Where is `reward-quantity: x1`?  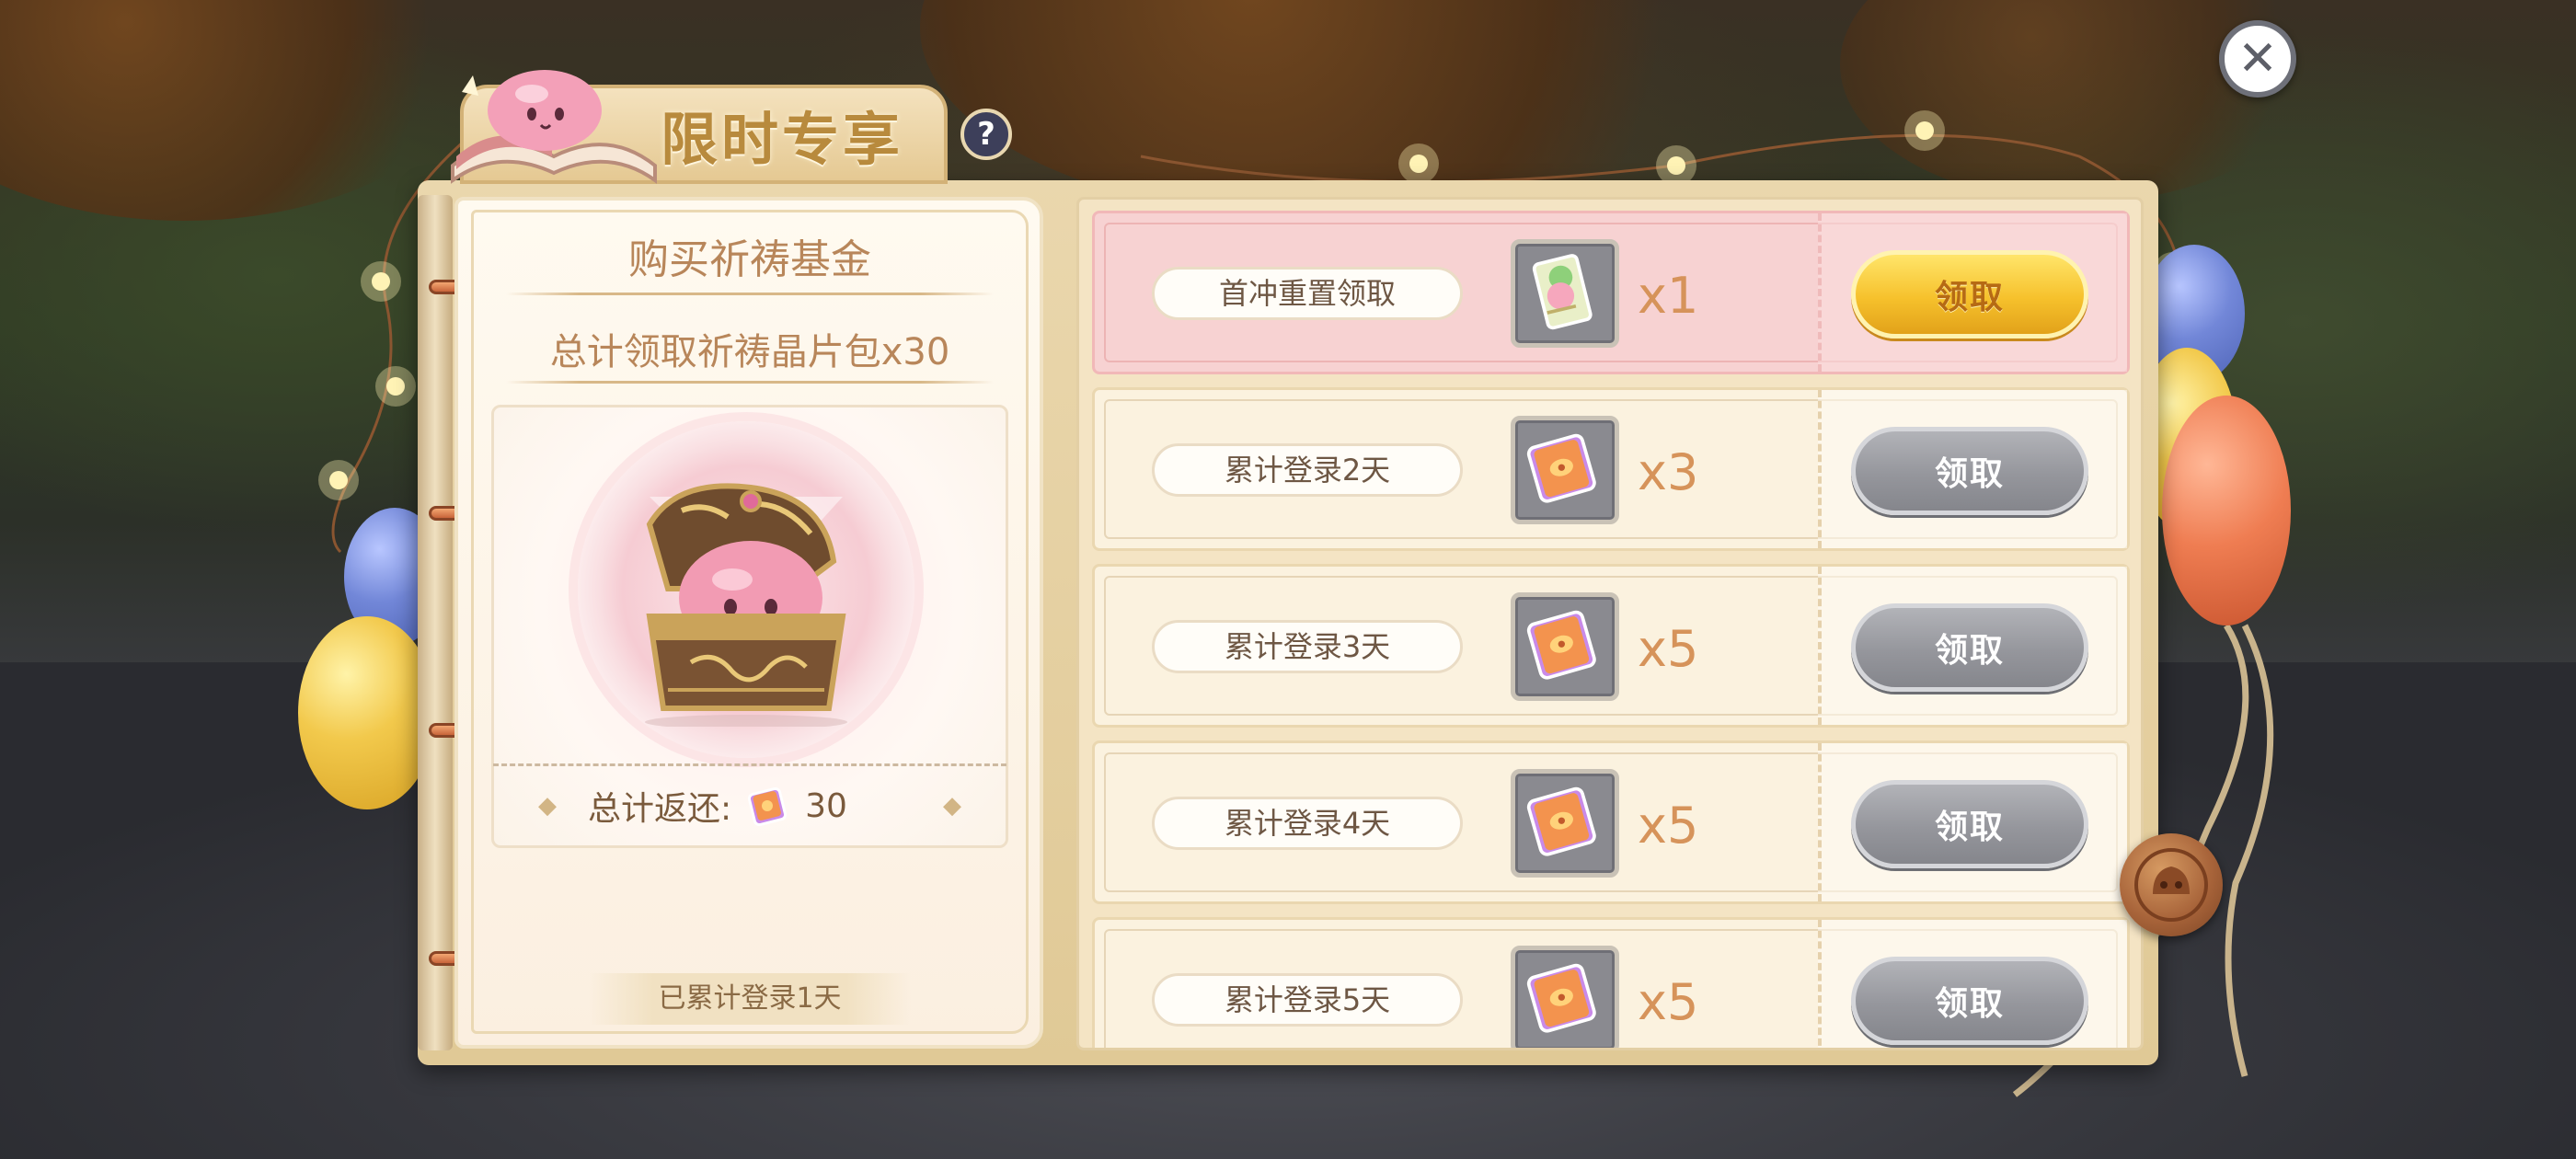
reward-quantity: x1 is located at coordinates (1668, 296).